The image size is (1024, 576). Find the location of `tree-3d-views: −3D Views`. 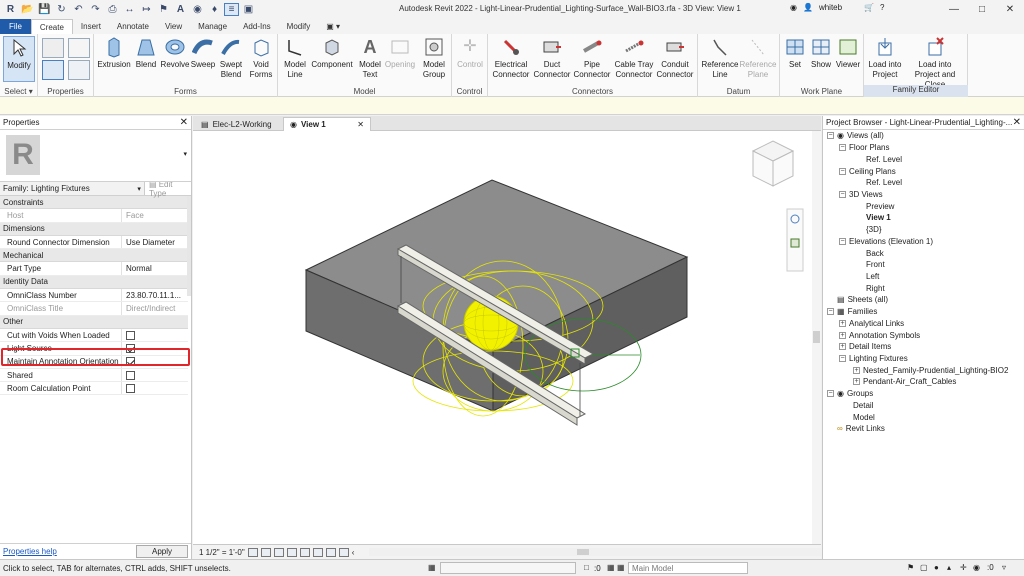

tree-3d-views: −3D Views is located at coordinates (861, 194).